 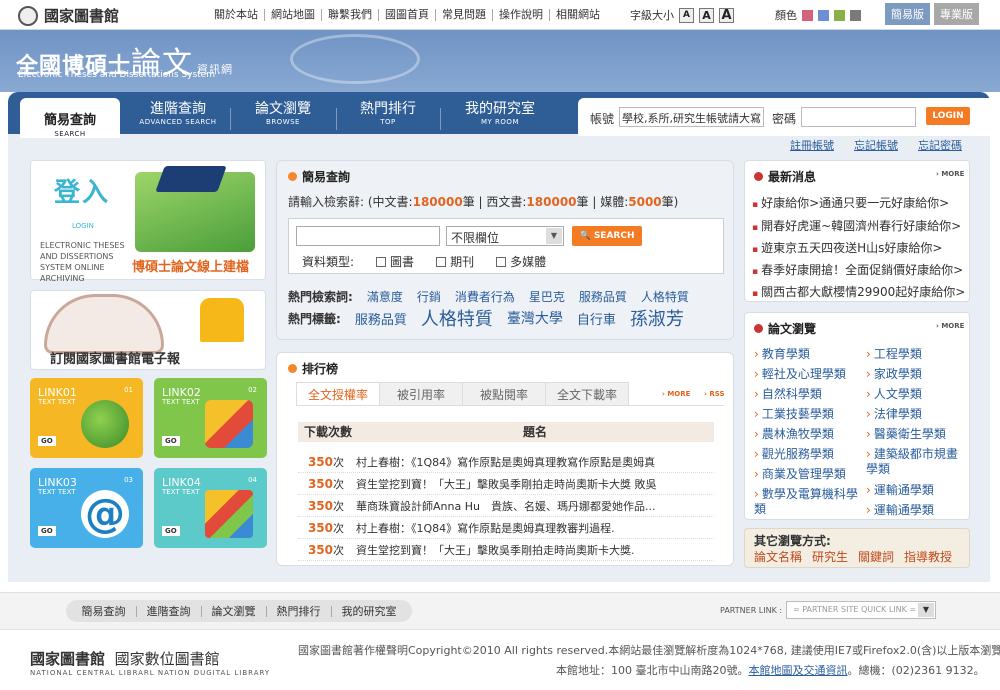 What do you see at coordinates (714, 394) in the screenshot?
I see `ranking-rss-link: › RSS` at bounding box center [714, 394].